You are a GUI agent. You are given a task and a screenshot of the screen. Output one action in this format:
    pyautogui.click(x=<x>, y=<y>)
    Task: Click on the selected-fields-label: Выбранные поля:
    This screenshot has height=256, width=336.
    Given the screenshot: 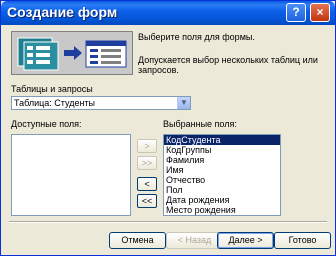 What is the action you would take?
    pyautogui.click(x=200, y=124)
    